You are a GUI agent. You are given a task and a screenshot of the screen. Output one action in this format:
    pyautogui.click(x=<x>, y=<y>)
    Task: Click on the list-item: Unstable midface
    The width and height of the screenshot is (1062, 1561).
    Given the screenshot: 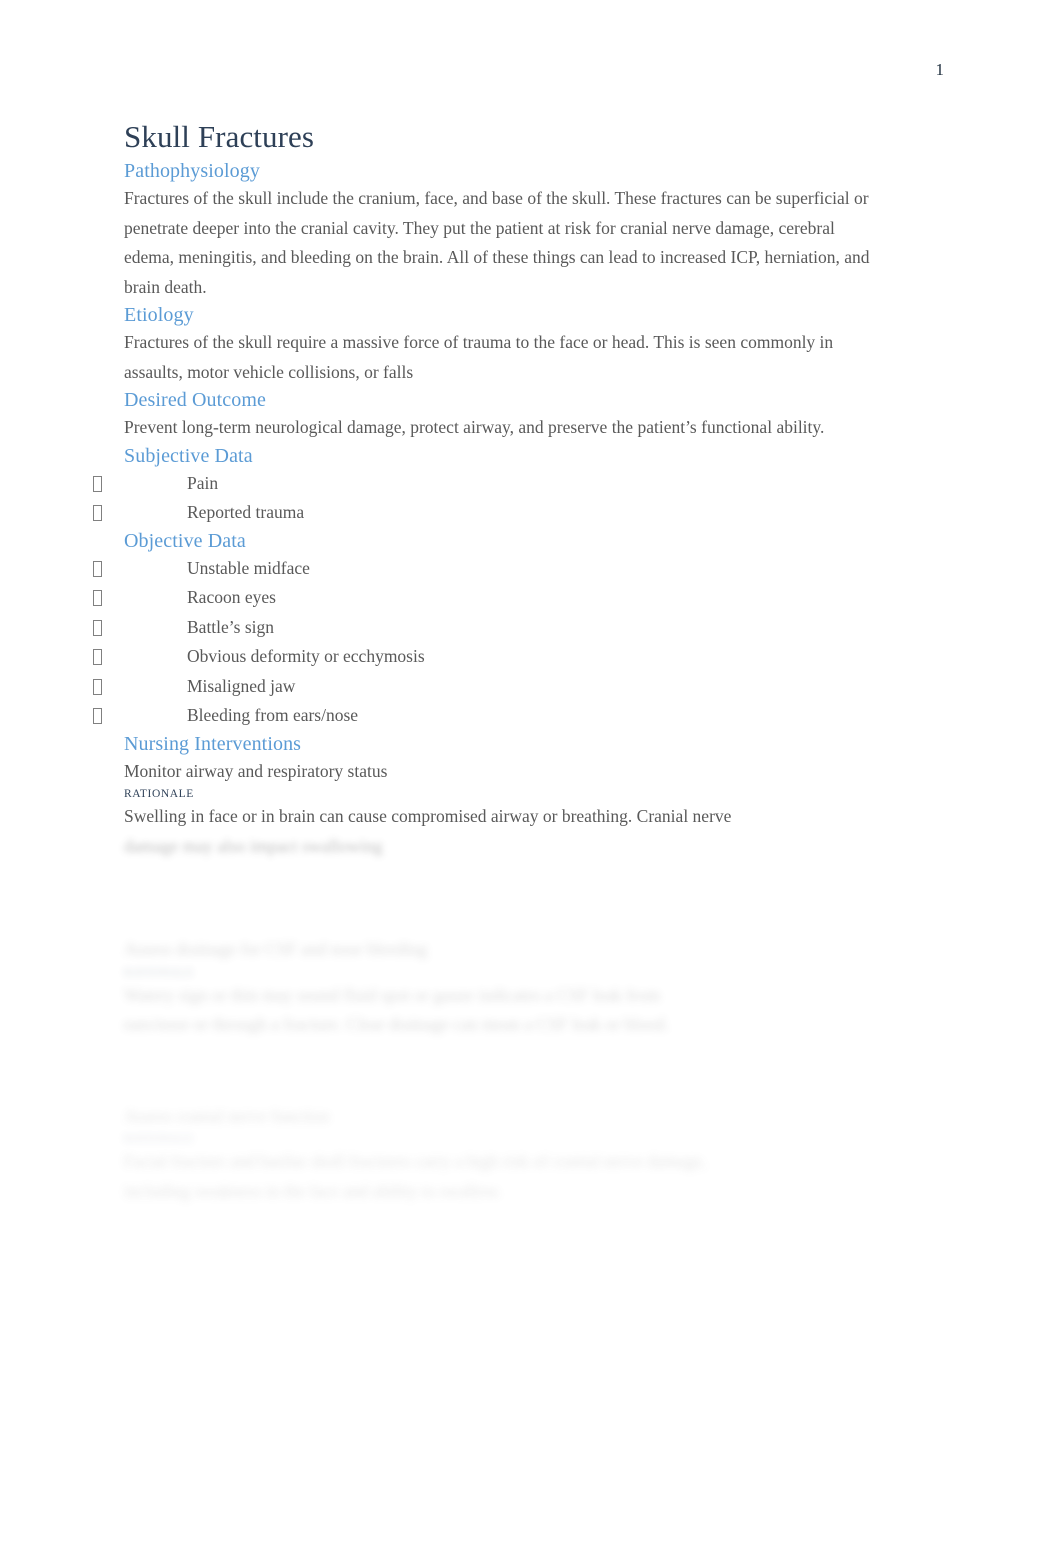 What is the action you would take?
    pyautogui.click(x=488, y=569)
    